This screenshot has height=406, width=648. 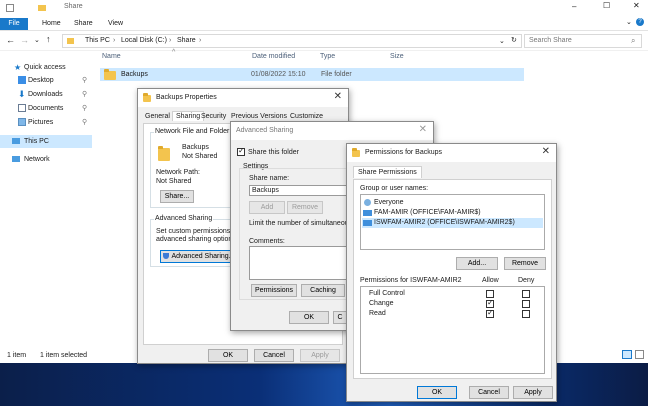 What do you see at coordinates (583, 41) in the screenshot?
I see `search-box: Search Share ⌕` at bounding box center [583, 41].